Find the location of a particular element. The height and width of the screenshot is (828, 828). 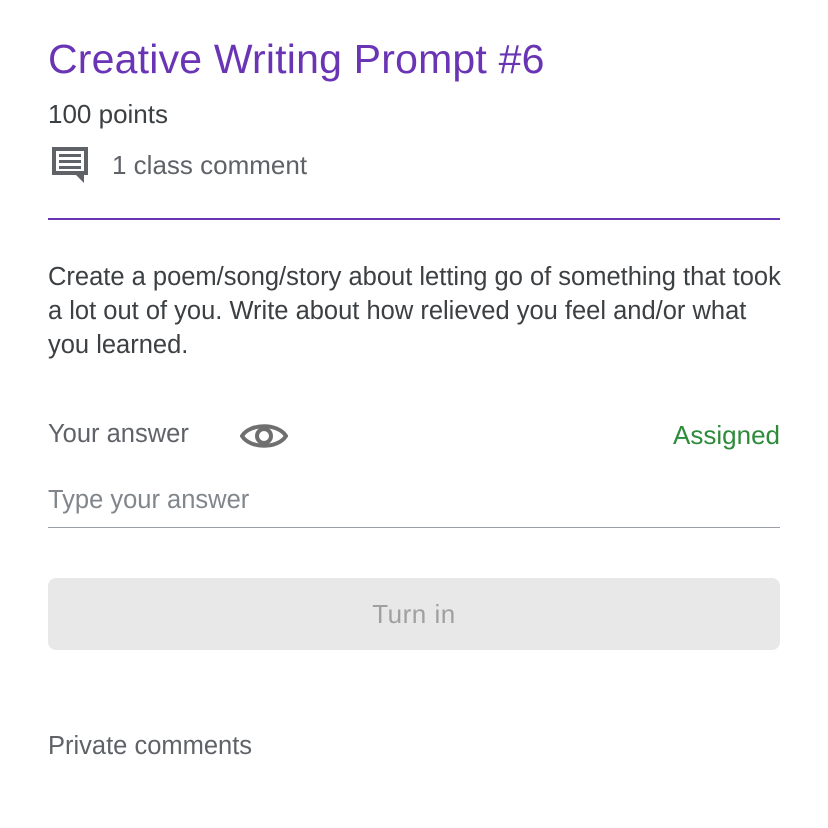

class-comments-link: 1 class comment is located at coordinates (177, 165).